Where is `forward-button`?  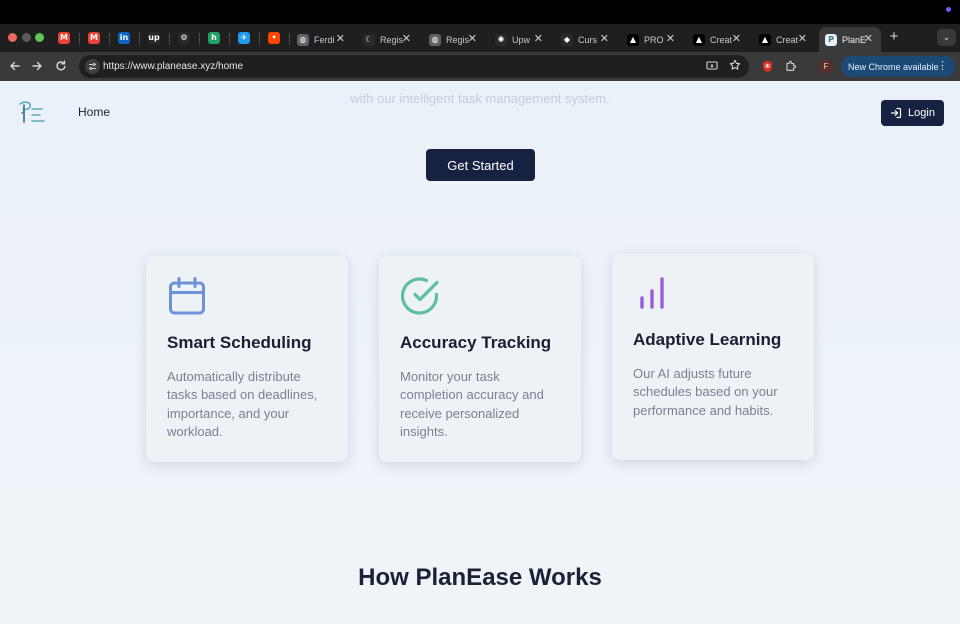 forward-button is located at coordinates (37, 66).